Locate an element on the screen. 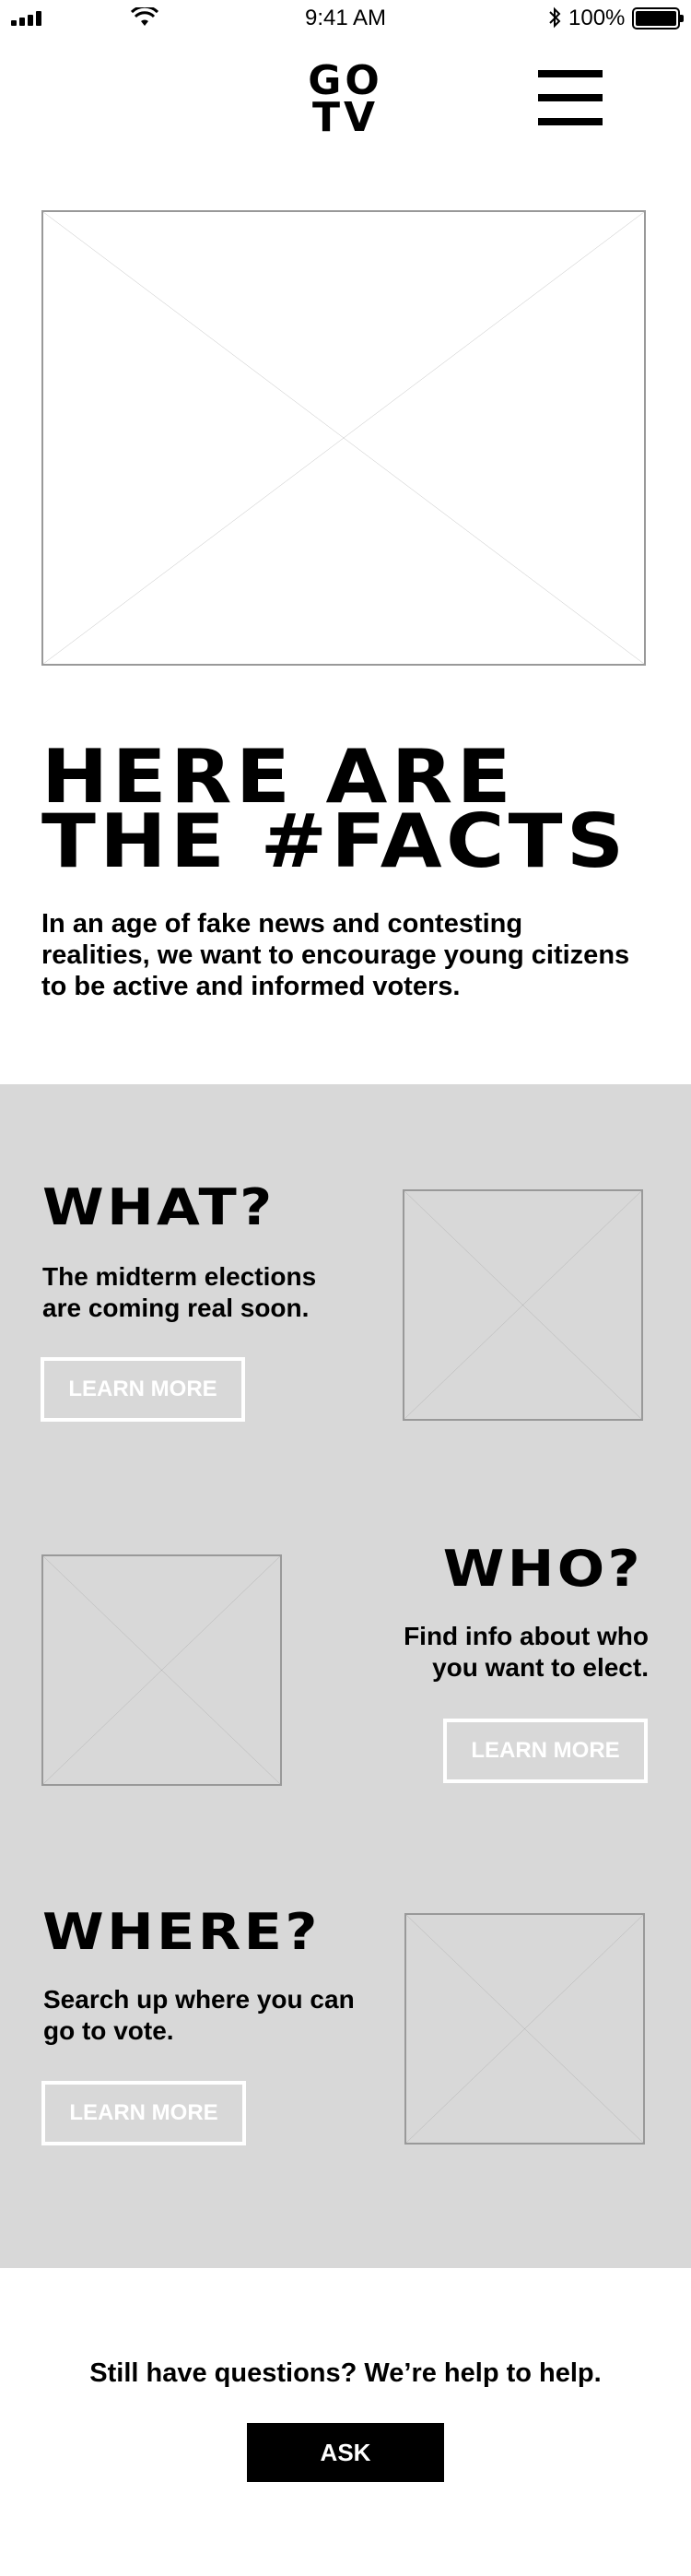 The image size is (691, 2576). logo: GO TV is located at coordinates (345, 101).